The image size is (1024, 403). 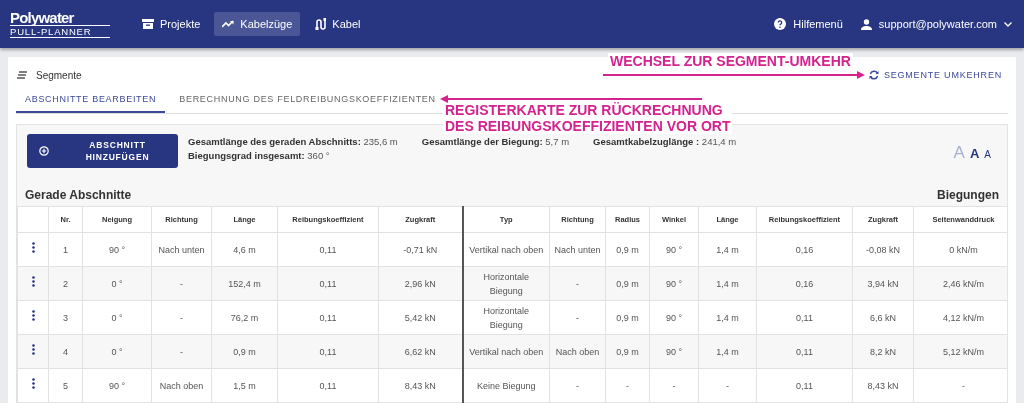 What do you see at coordinates (91, 101) in the screenshot?
I see `tab: ABSCHNITTE BEARBEITEN` at bounding box center [91, 101].